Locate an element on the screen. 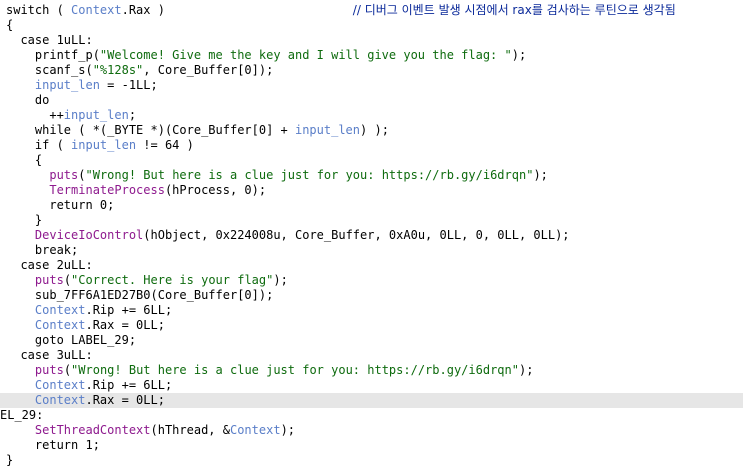 The image size is (743, 471). code-token-plain: return 0; is located at coordinates (60, 205).